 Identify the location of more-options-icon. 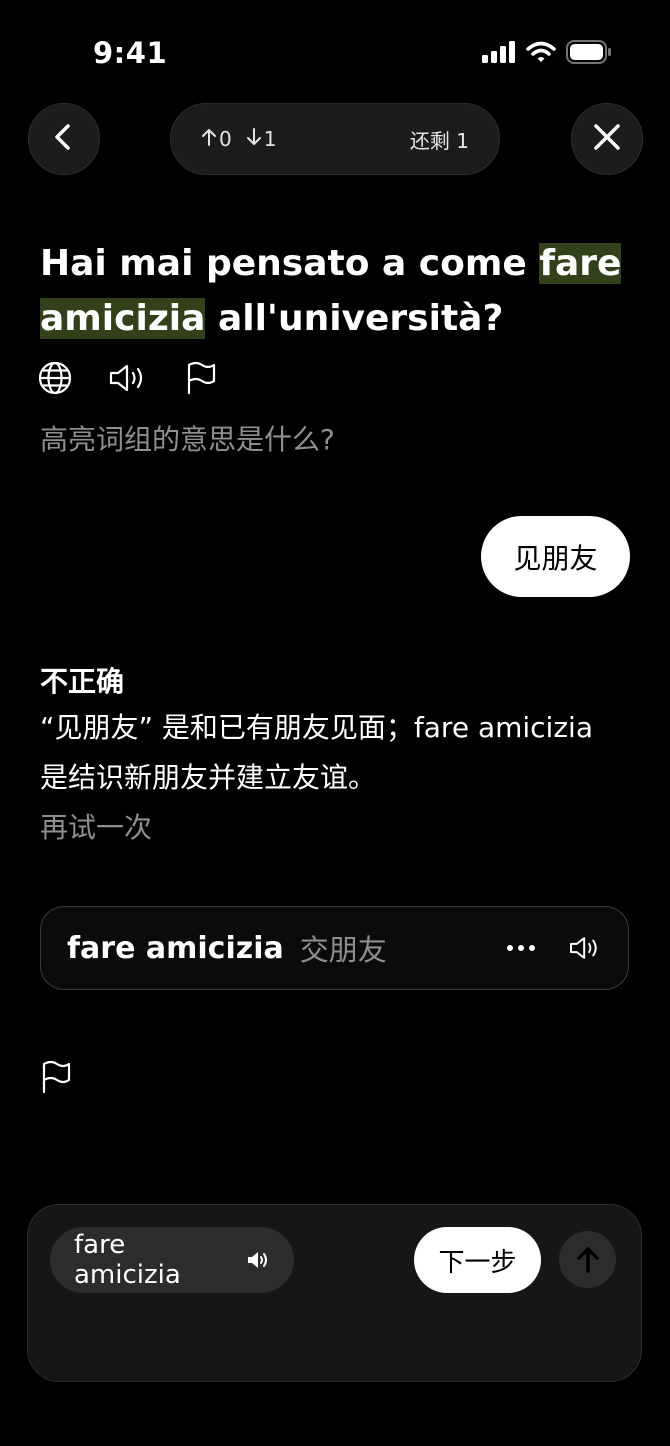
(521, 948).